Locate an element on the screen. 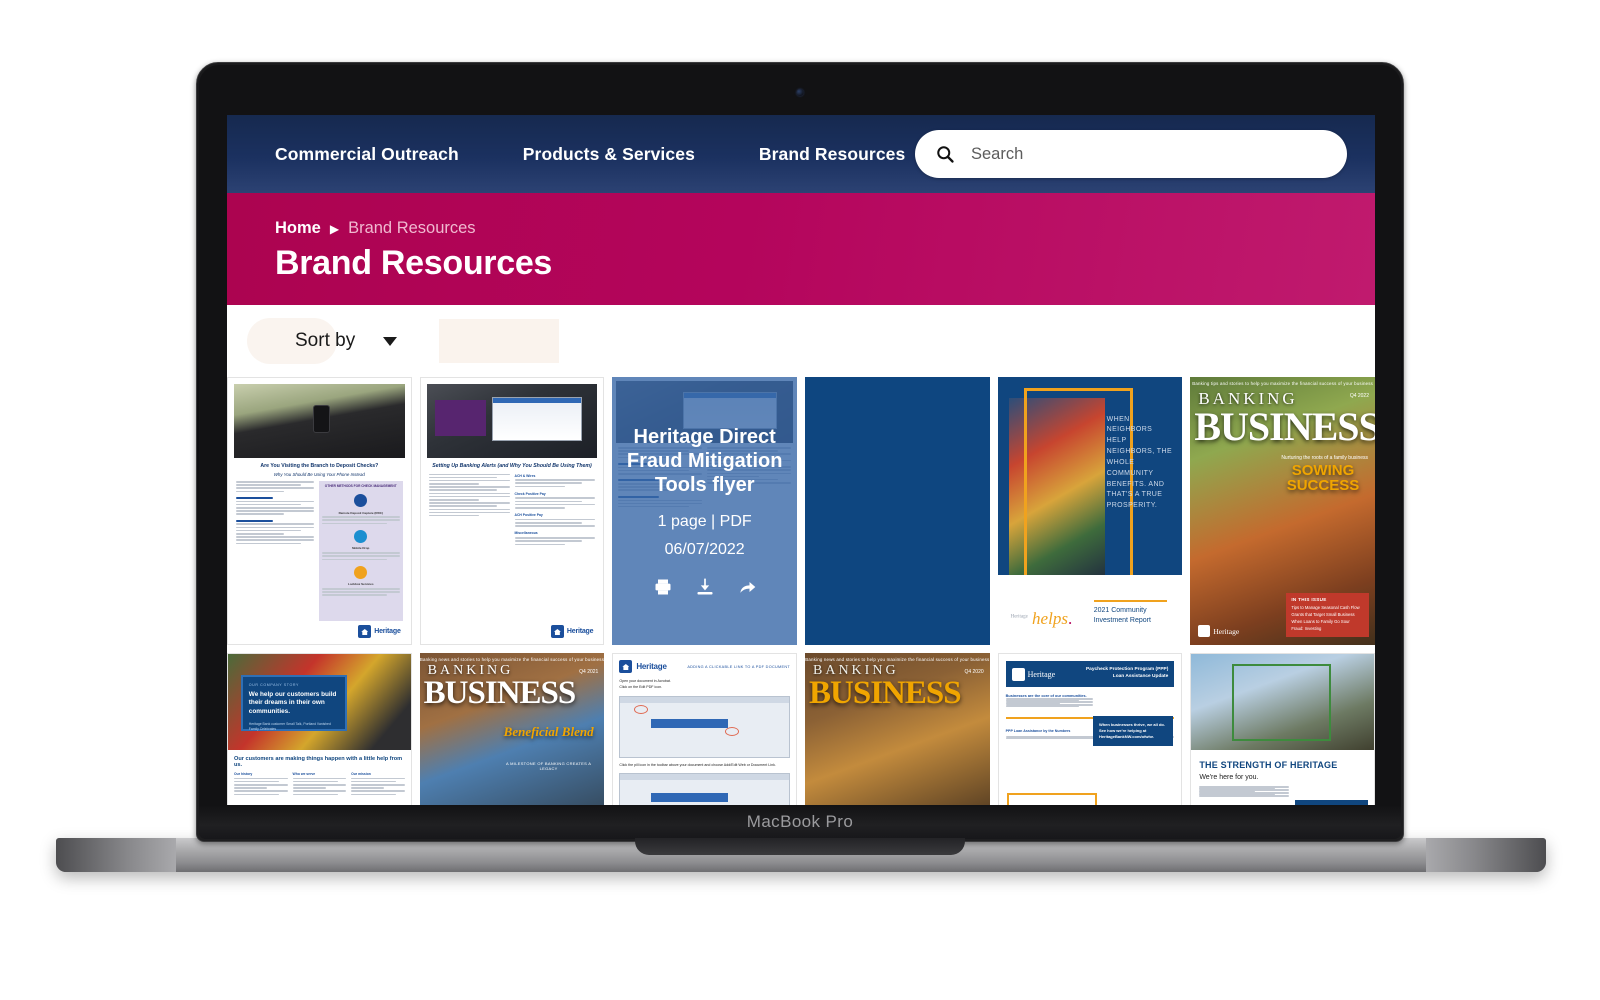  howto-step: Click on the Edit PDF icon. is located at coordinates (641, 686).